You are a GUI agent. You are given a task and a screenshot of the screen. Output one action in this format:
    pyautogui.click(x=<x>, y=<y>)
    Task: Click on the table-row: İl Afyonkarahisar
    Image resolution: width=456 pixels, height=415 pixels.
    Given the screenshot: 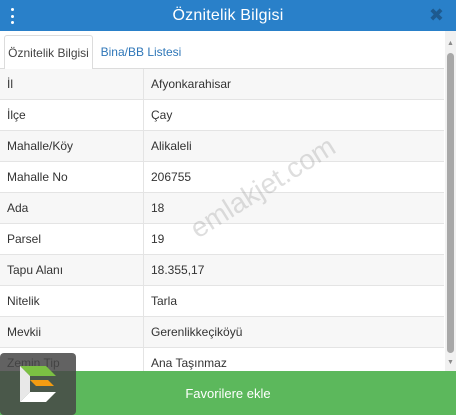 What is the action you would take?
    pyautogui.click(x=222, y=84)
    